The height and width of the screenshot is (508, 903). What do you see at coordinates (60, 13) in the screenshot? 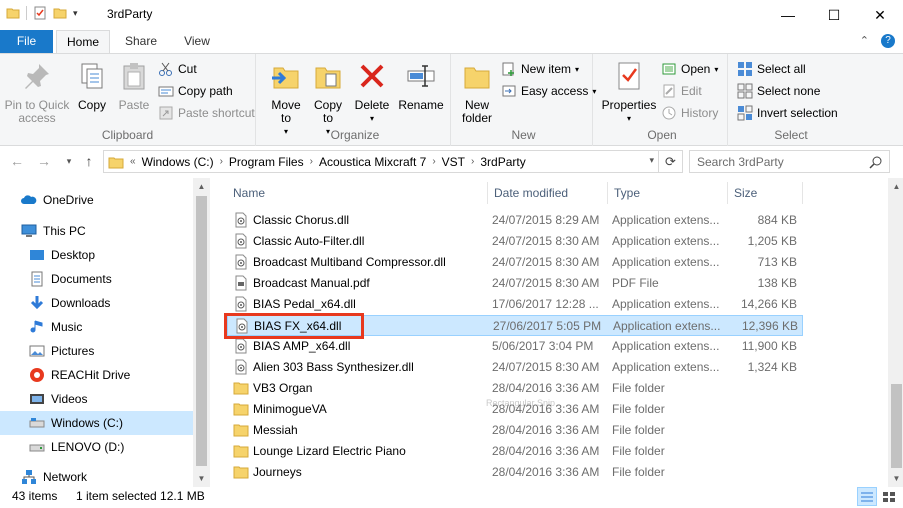
I see `new-folder-icon` at bounding box center [60, 13].